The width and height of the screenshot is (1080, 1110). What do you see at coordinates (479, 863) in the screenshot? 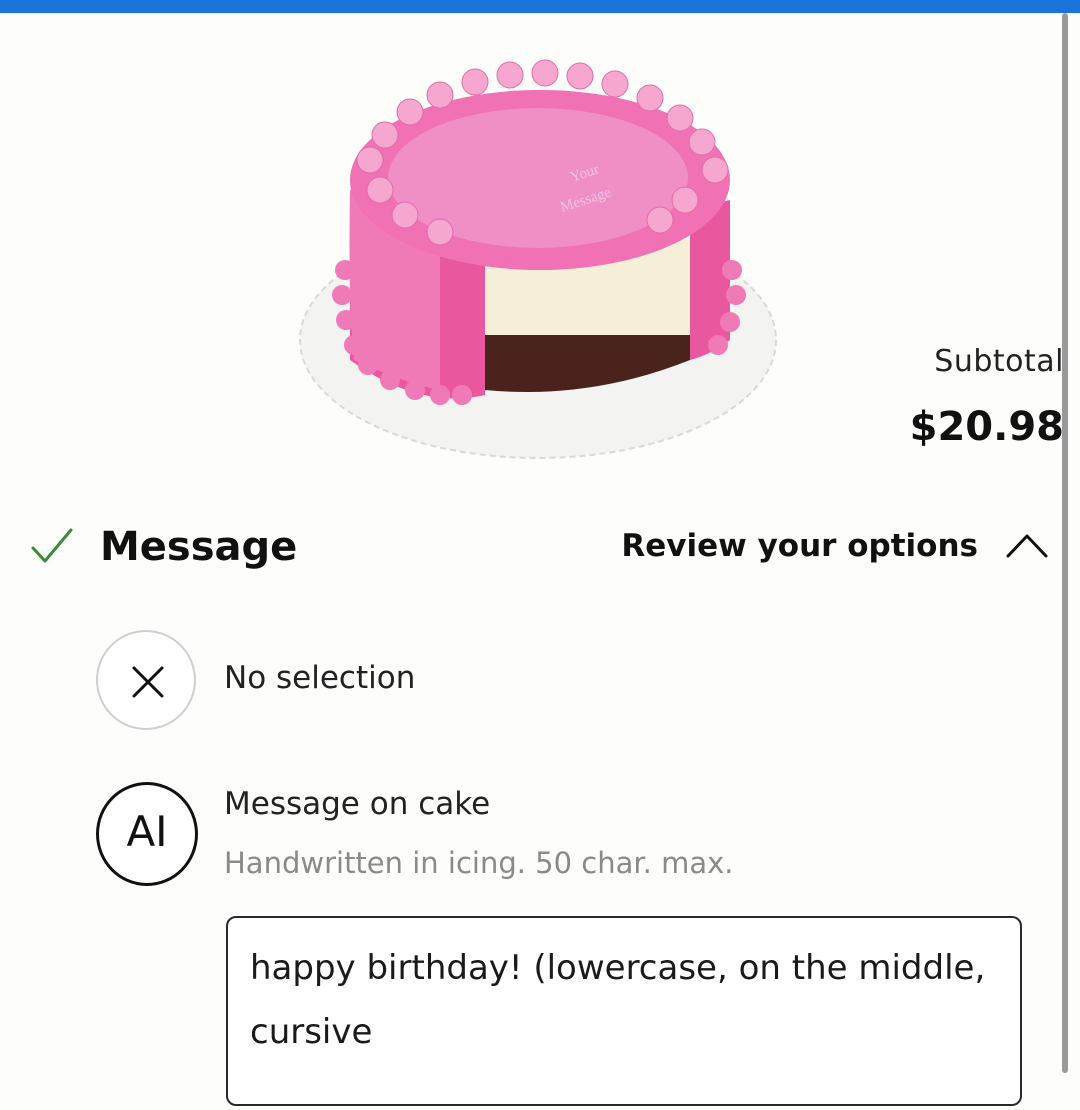
I see `message-option-subtitle: Handwritten in icing. 50 char. max.` at bounding box center [479, 863].